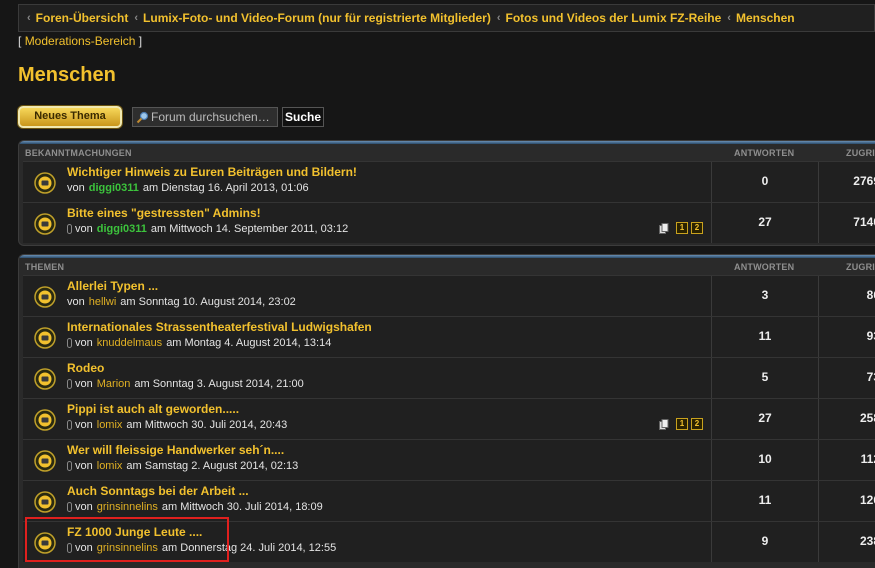 The image size is (875, 568). Describe the element at coordinates (114, 384) in the screenshot. I see `topic-author-link: Marion` at that location.